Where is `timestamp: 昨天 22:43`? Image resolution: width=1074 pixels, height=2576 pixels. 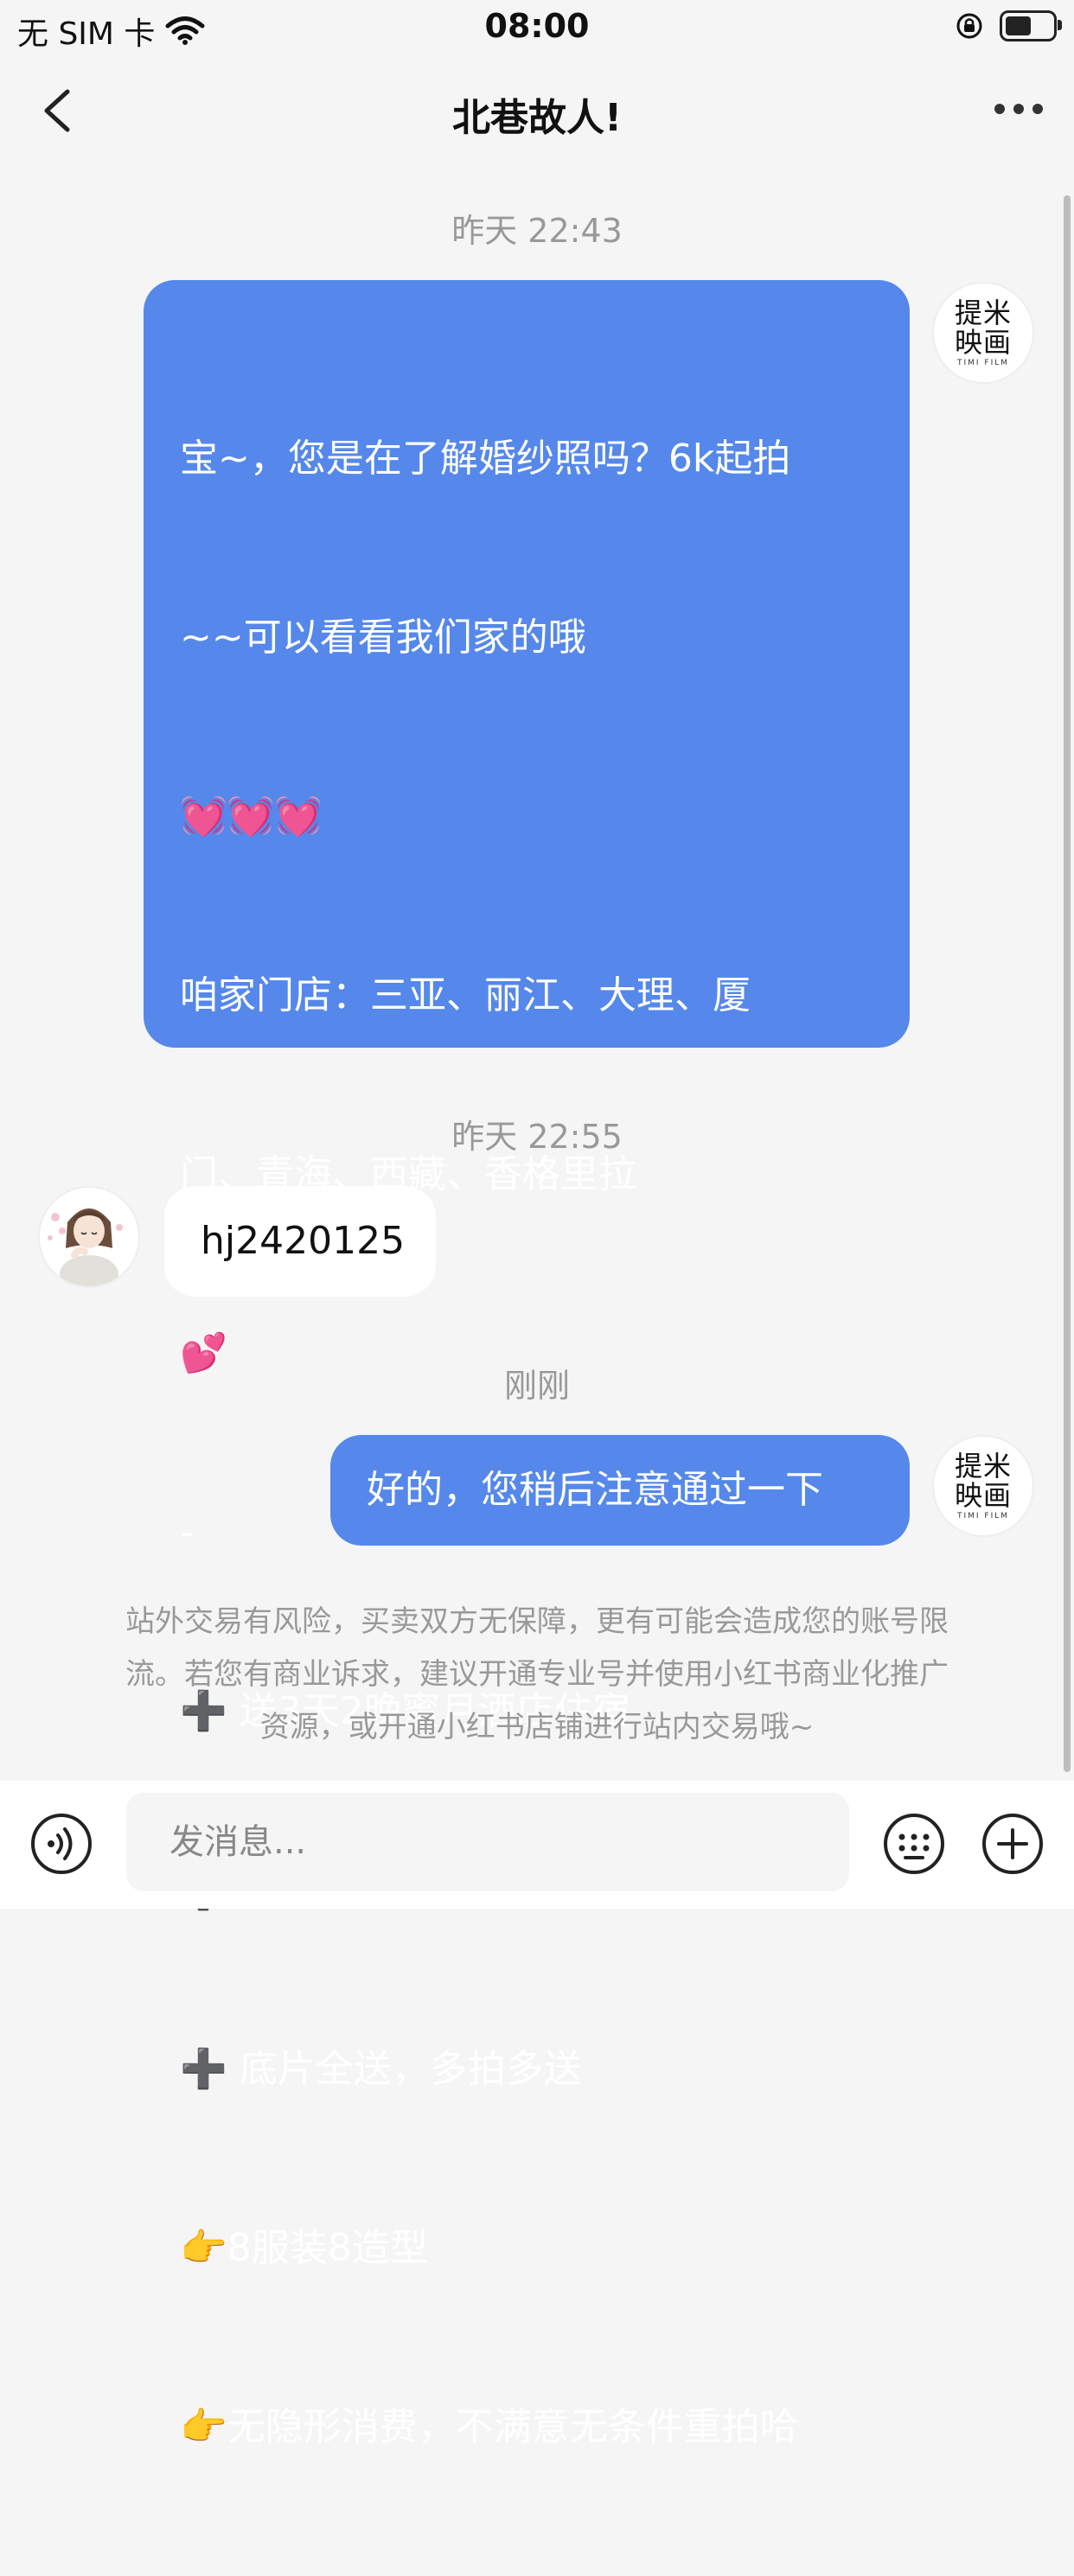
timestamp: 昨天 22:43 is located at coordinates (537, 231).